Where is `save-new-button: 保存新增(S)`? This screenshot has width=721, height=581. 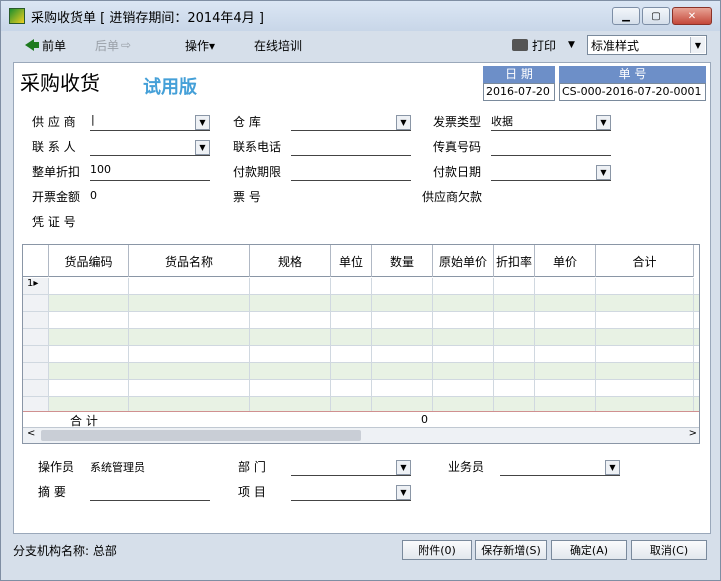 save-new-button: 保存新增(S) is located at coordinates (511, 550).